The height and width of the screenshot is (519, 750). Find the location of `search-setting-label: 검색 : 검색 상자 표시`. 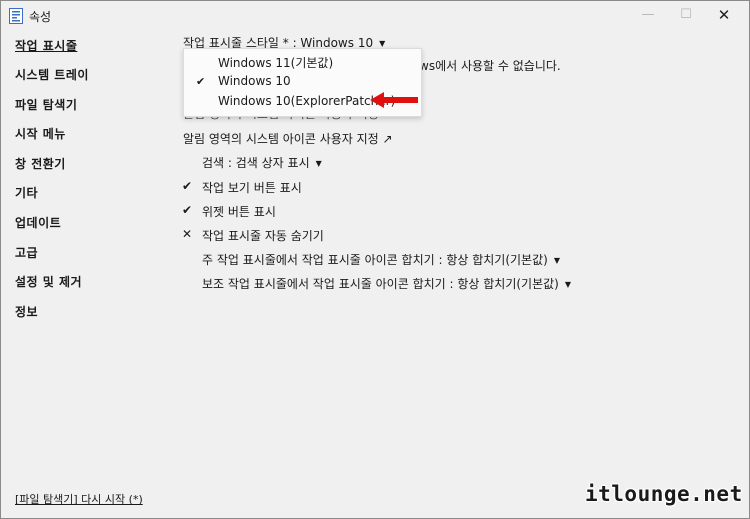

search-setting-label: 검색 : 검색 상자 표시 is located at coordinates (256, 163).